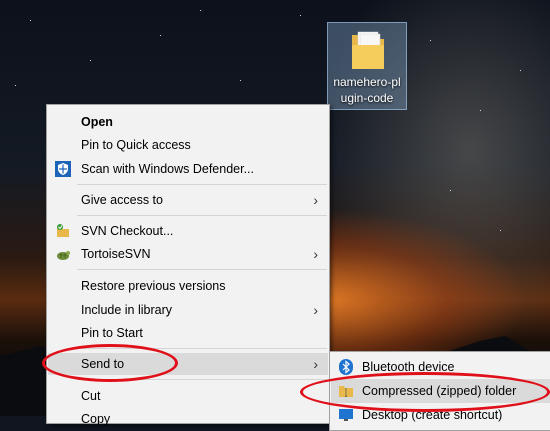  Describe the element at coordinates (153, 286) in the screenshot. I see `menu-item-label: Restore previous versions` at that location.